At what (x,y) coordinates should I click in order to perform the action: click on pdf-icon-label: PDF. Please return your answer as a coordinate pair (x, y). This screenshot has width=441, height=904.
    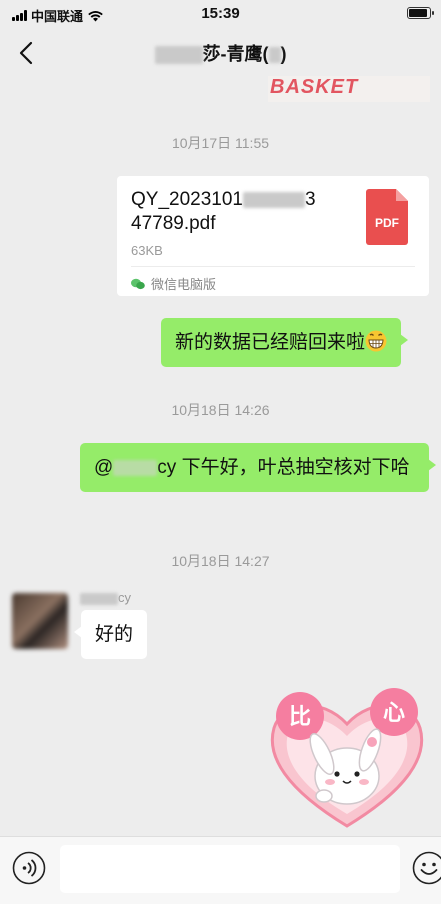
    Looking at the image, I should click on (387, 223).